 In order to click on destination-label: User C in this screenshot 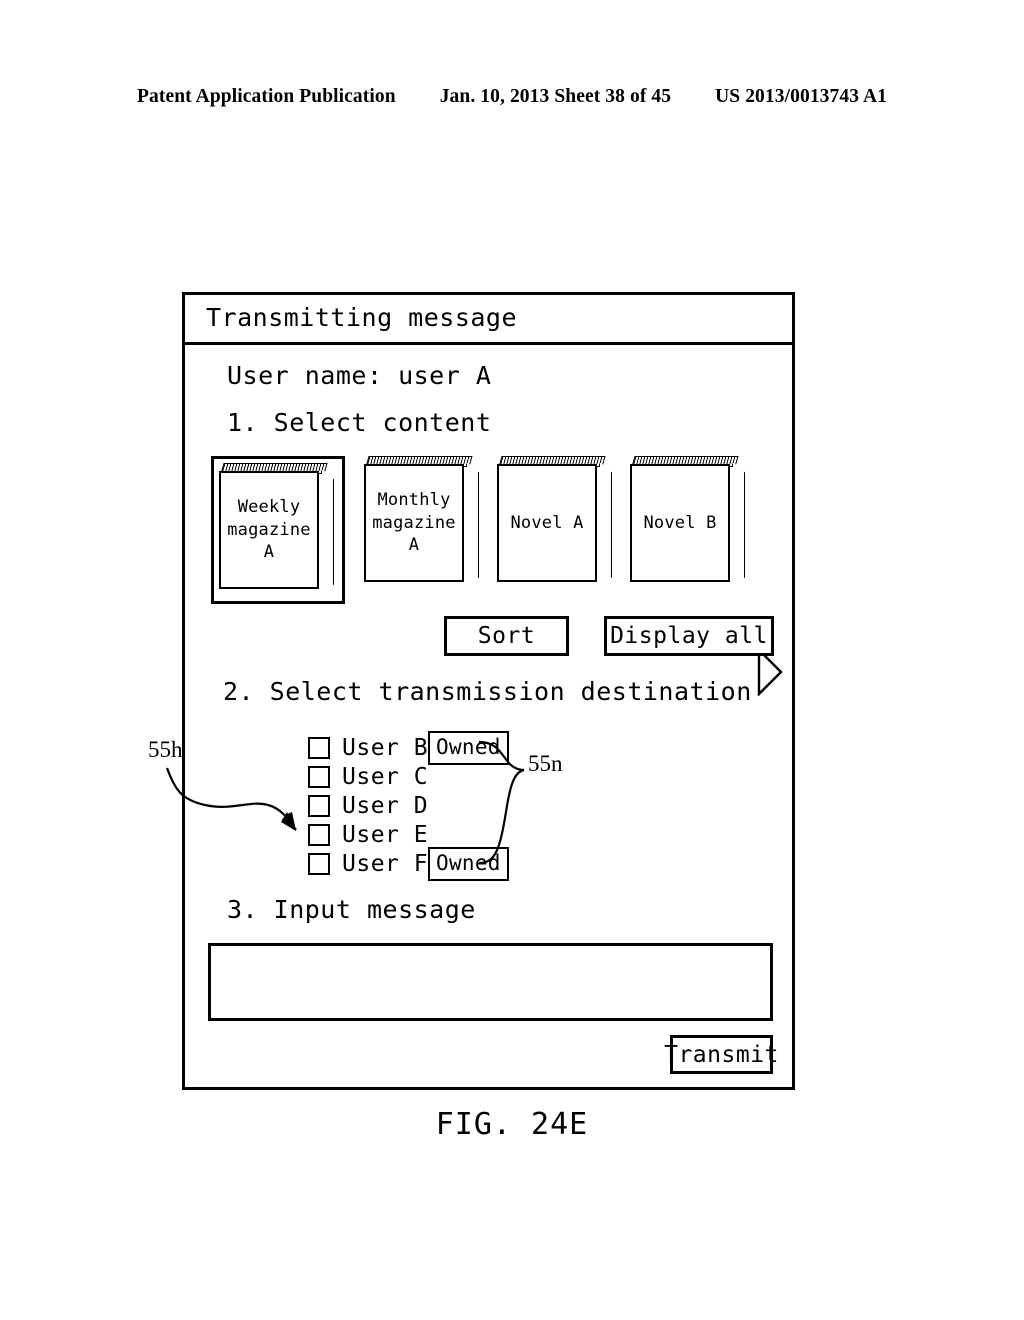, I will do `click(385, 776)`.